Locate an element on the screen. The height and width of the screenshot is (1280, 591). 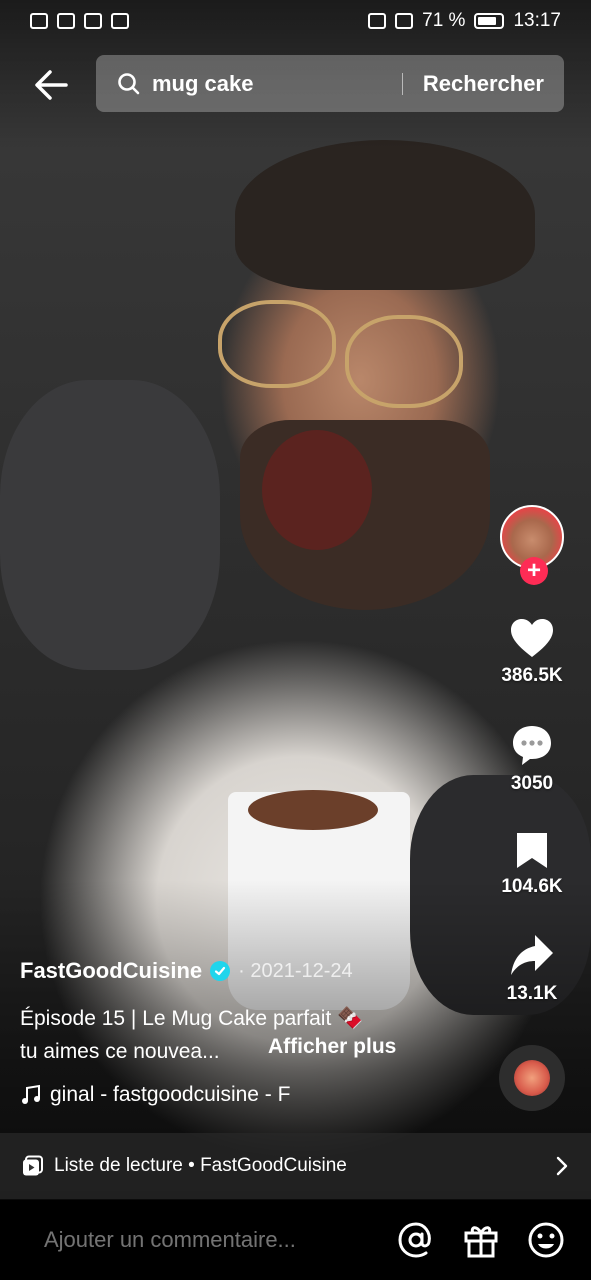
music-note-icon is located at coordinates (31, 1094).